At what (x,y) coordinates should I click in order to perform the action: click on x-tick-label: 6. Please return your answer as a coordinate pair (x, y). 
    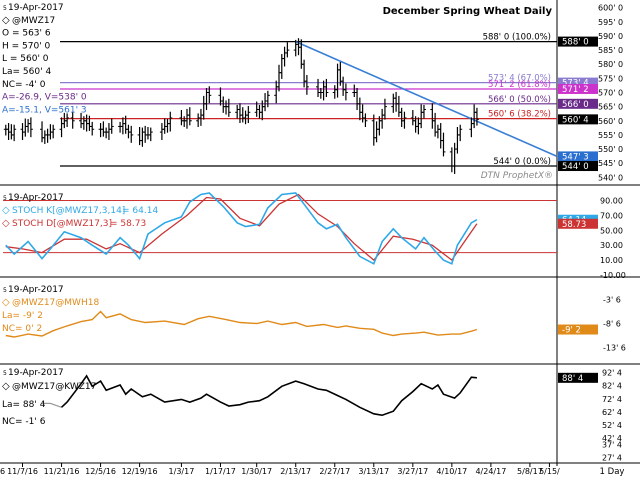
    Looking at the image, I should click on (2, 471).